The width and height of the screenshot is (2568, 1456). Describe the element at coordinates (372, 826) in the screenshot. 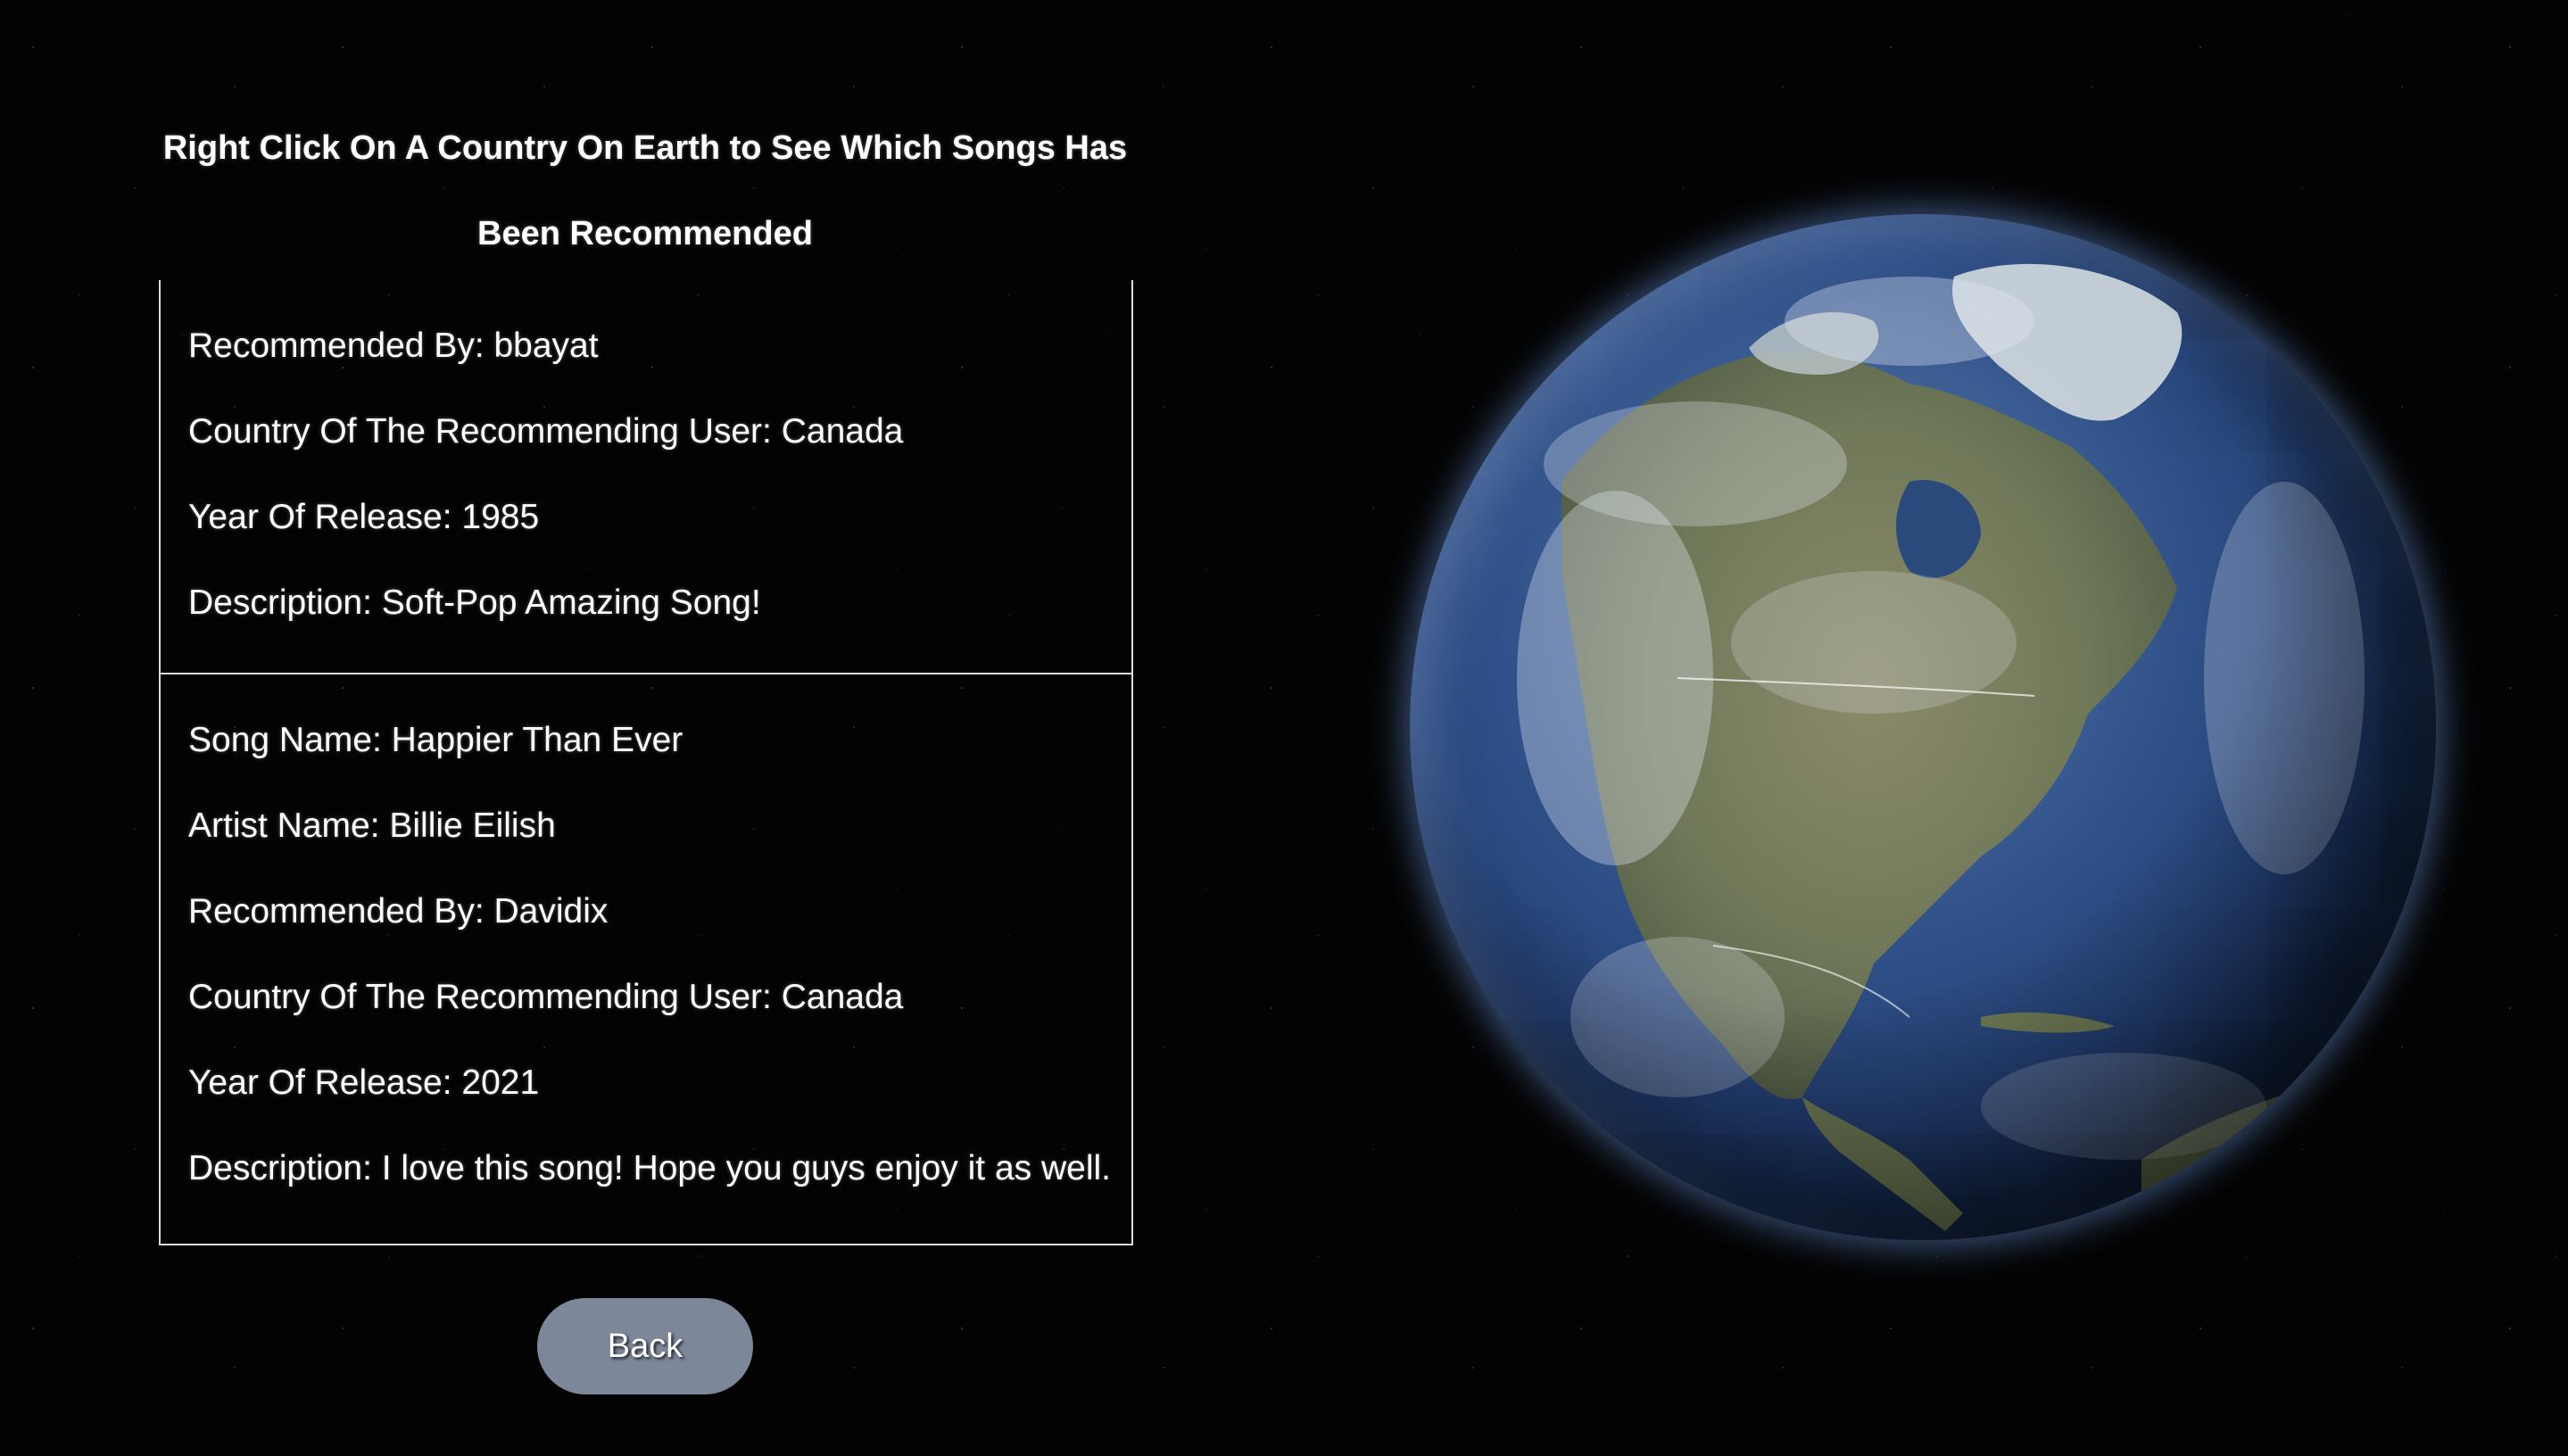

I see `artist-name: Artist Name: Billie Eilish` at that location.